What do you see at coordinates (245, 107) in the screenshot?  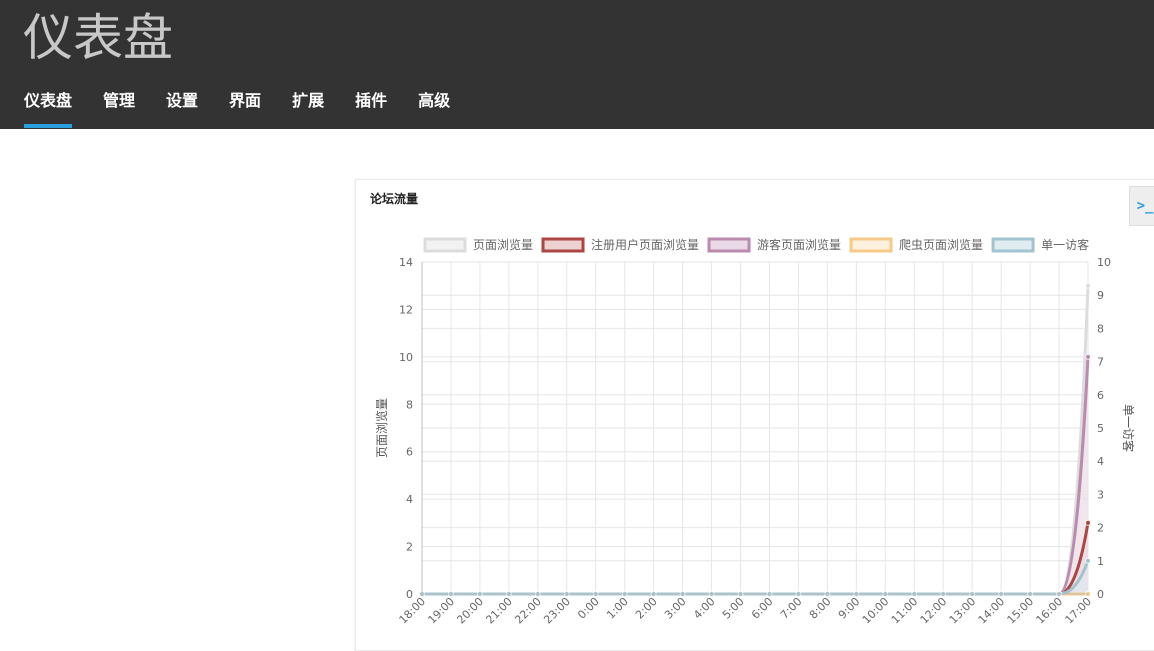 I see `nav-tab-appearance: 界面` at bounding box center [245, 107].